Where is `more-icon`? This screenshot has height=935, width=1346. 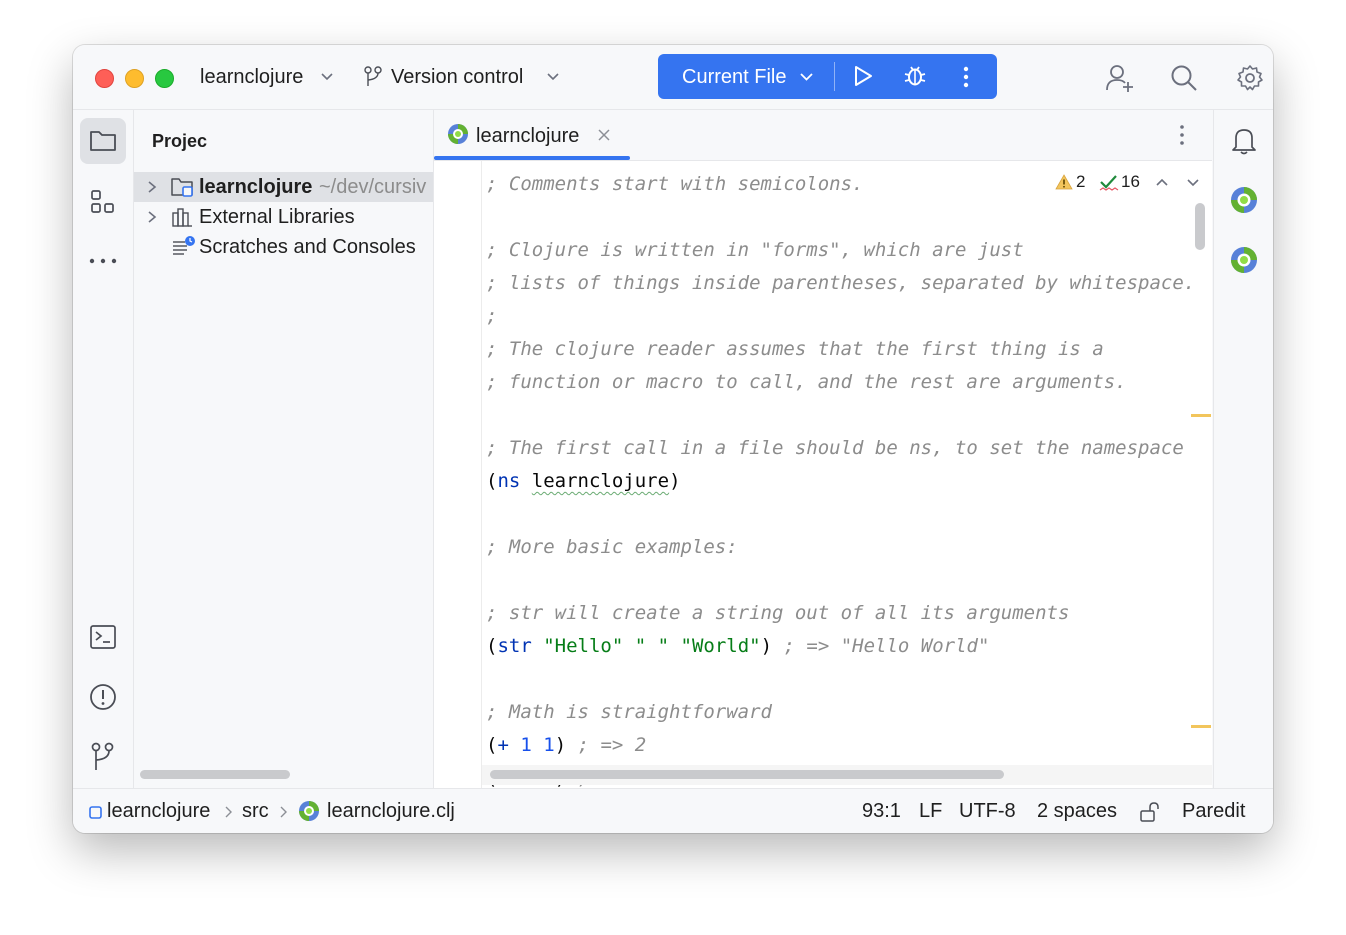
more-icon is located at coordinates (103, 261).